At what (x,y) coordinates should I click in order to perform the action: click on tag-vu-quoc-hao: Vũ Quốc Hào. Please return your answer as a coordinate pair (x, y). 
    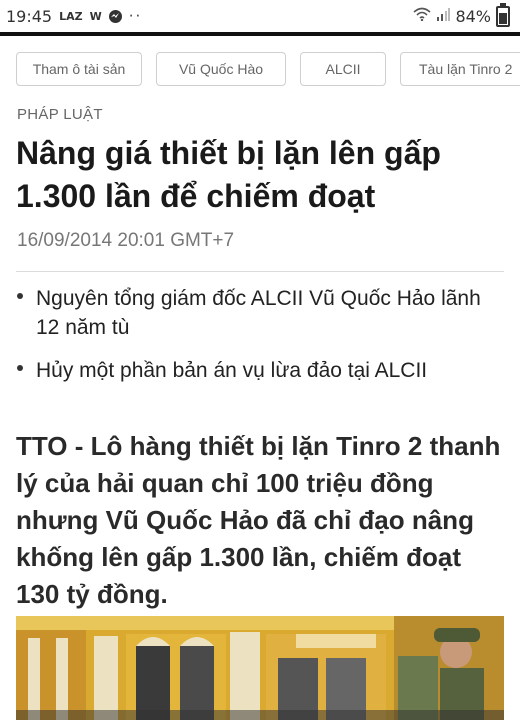
    Looking at the image, I should click on (221, 69).